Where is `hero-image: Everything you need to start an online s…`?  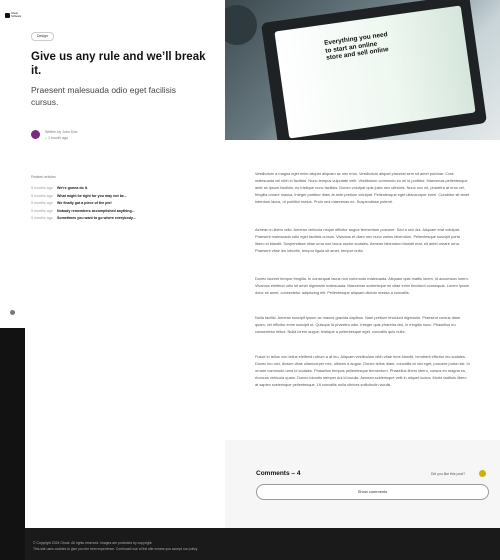 hero-image: Everything you need to start an online s… is located at coordinates (362, 70).